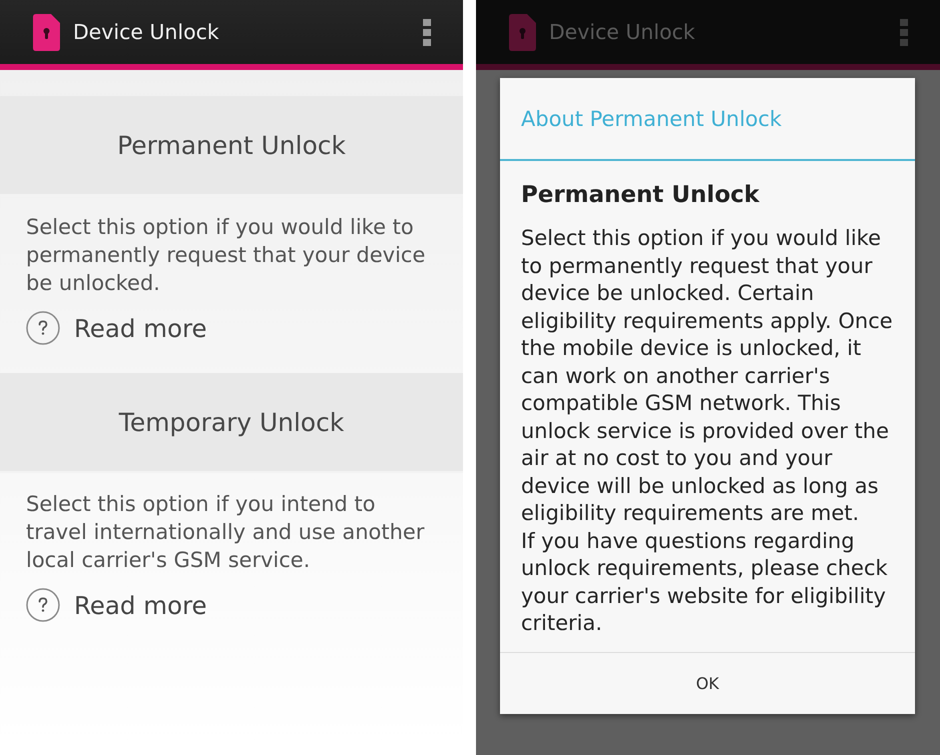 The image size is (940, 755). I want to click on option-description: Select this option if you would like to permanently request that your device be unlocked., so click(226, 255).